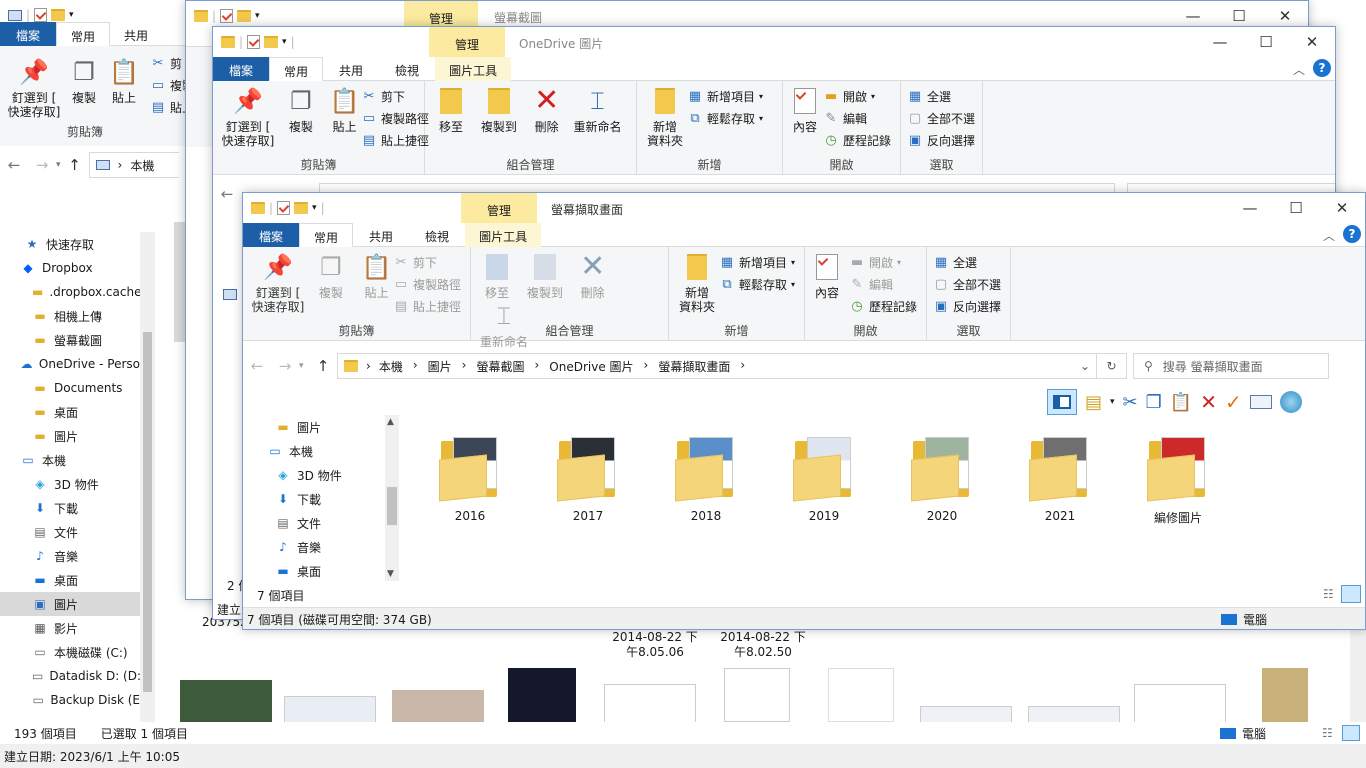  Describe the element at coordinates (857, 118) in the screenshot. I see `edit-button: ✎ 編輯` at that location.